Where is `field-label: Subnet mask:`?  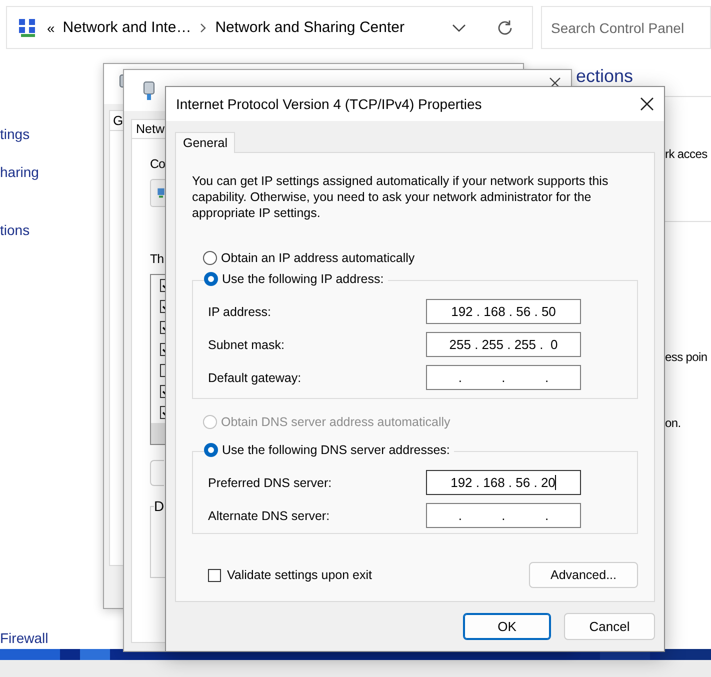
field-label: Subnet mask: is located at coordinates (247, 345).